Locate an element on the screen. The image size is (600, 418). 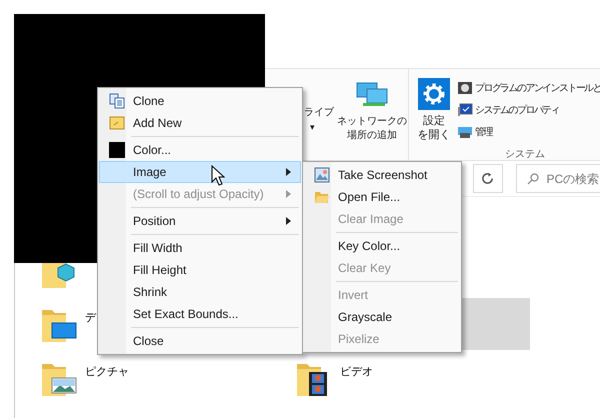
ribbon-command: システムのプロパティ is located at coordinates (528, 110).